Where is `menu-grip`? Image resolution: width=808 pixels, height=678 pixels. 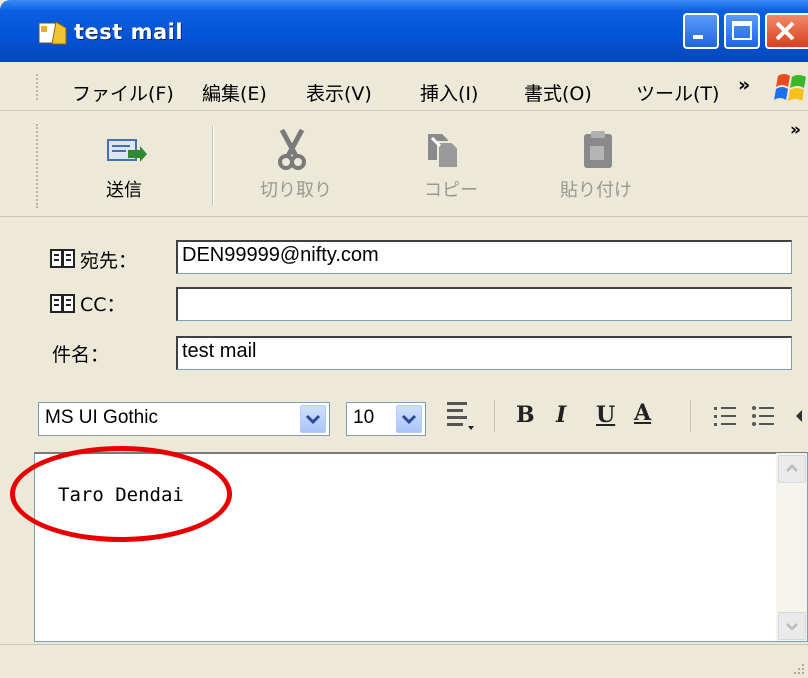
menu-grip is located at coordinates (38, 87).